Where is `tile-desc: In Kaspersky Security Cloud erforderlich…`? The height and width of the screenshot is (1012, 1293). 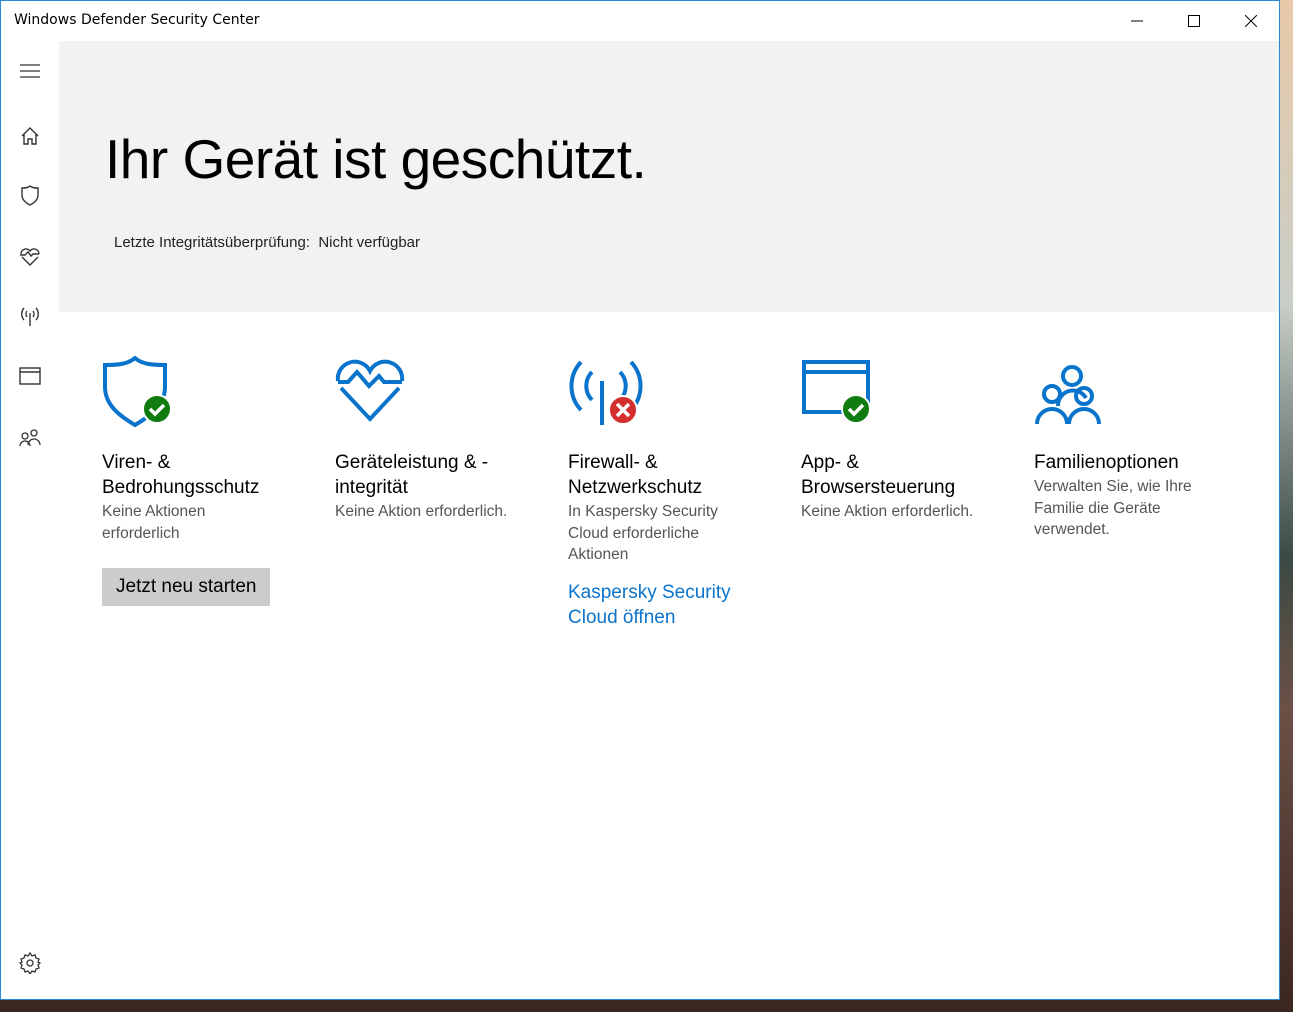
tile-desc: In Kaspersky Security Cloud erforderlich… is located at coordinates (643, 533).